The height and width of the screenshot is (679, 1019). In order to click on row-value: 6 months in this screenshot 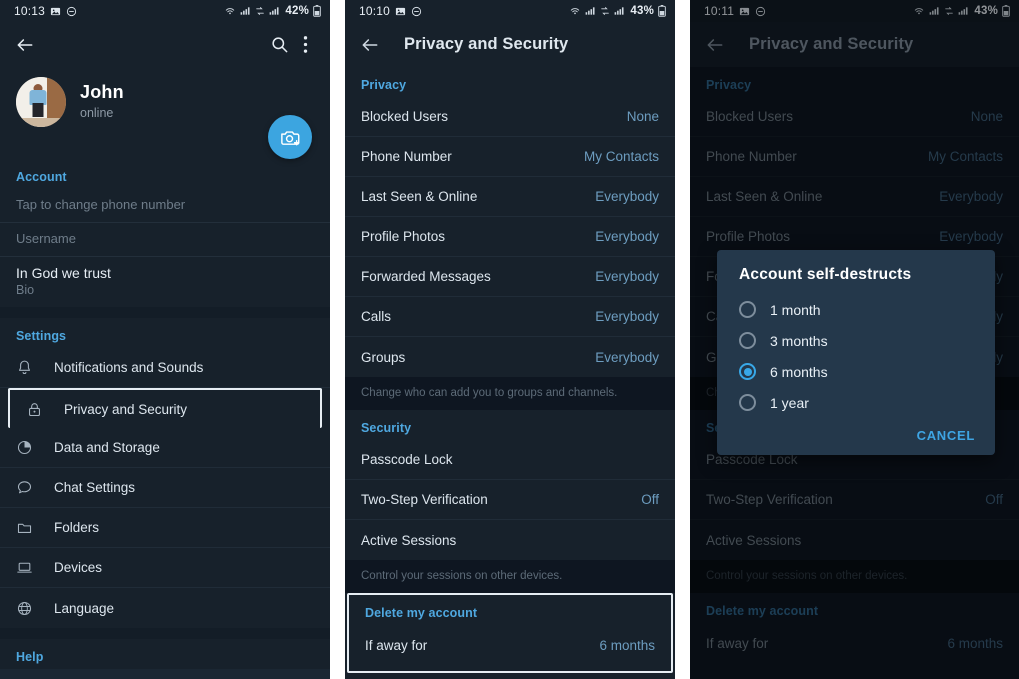, I will do `click(627, 645)`.